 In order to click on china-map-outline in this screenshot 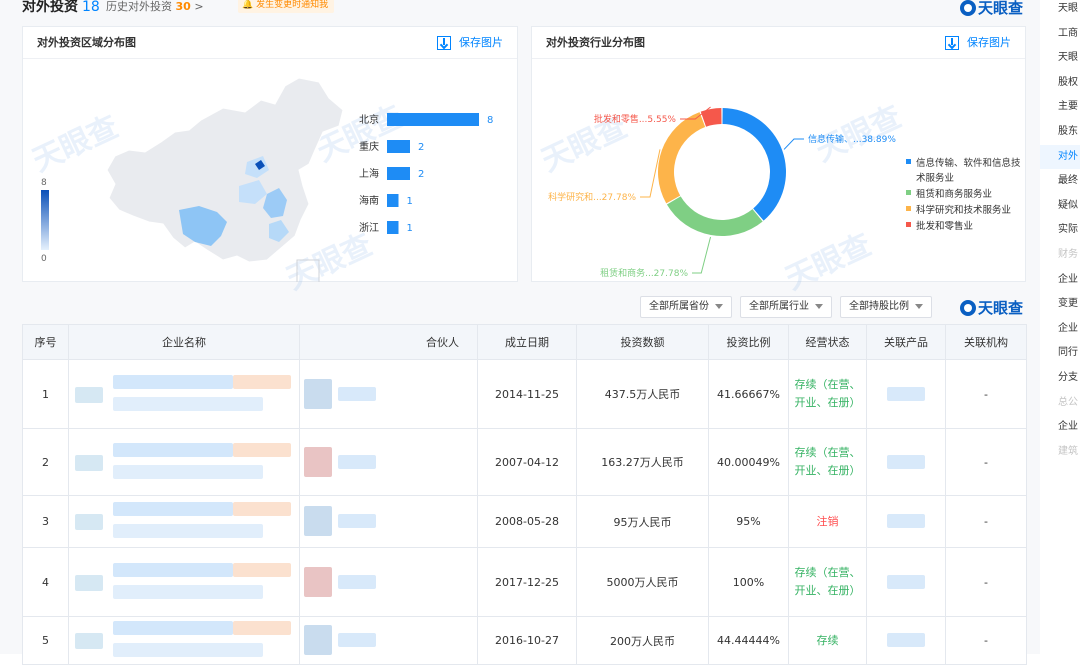, I will do `click(225, 170)`.